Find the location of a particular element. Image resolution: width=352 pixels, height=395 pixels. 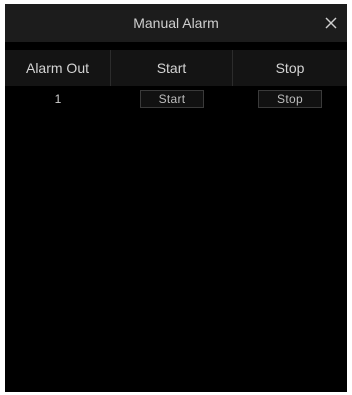

column-header-stop: Stop is located at coordinates (290, 68).